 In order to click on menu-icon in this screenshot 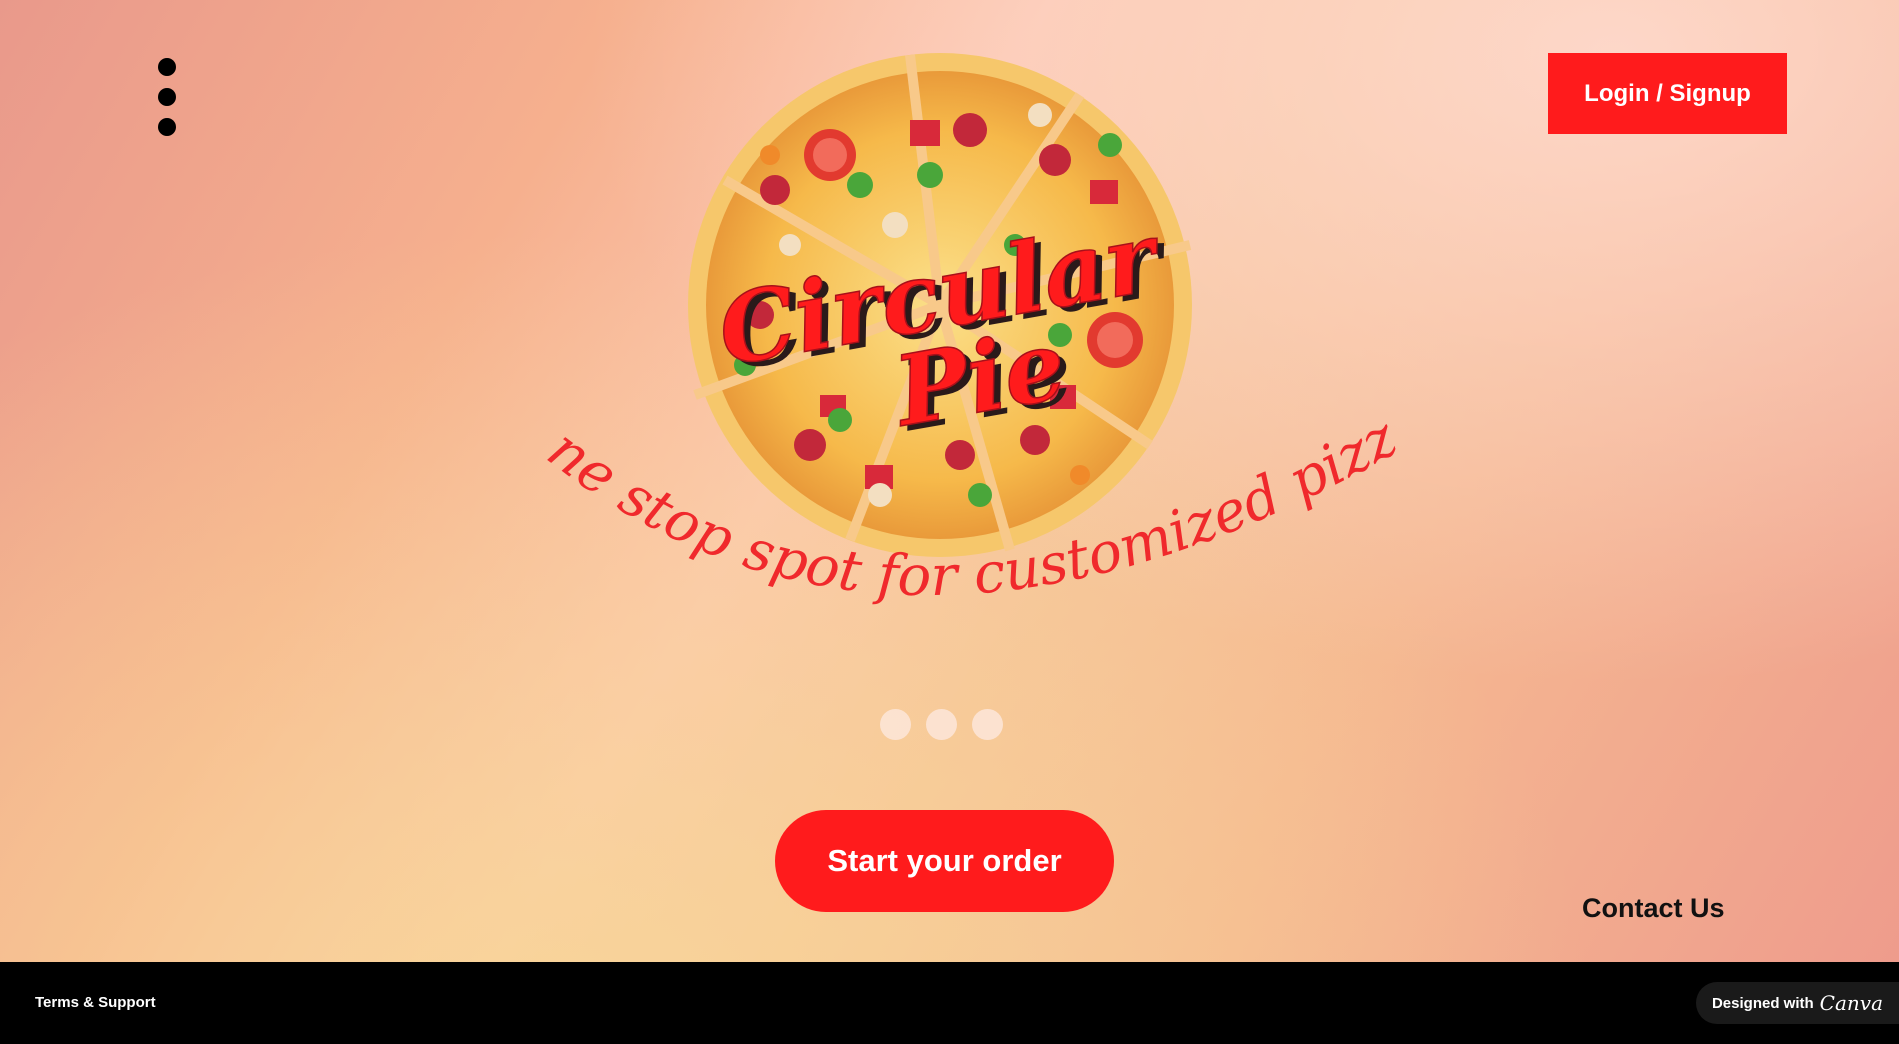, I will do `click(167, 97)`.